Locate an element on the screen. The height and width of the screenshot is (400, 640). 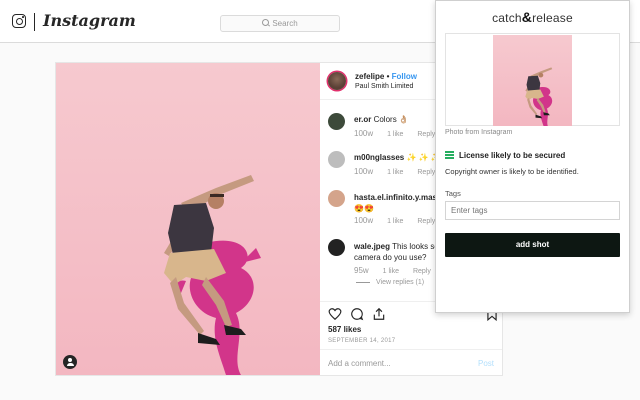
comment-text-line: er.or Colors 👌🏼 is located at coordinates (381, 119).